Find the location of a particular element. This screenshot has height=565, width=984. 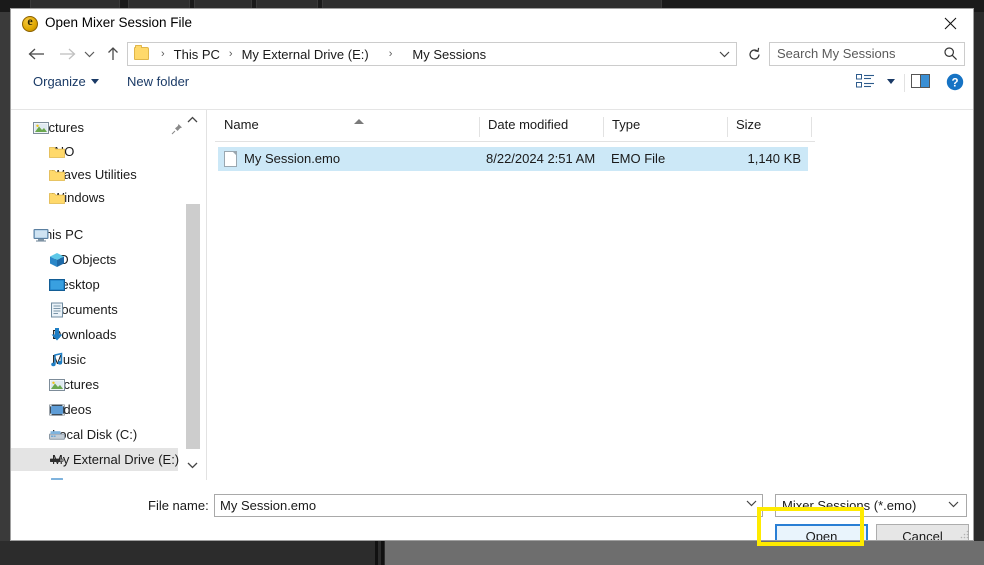

file-name-input is located at coordinates (488, 505).